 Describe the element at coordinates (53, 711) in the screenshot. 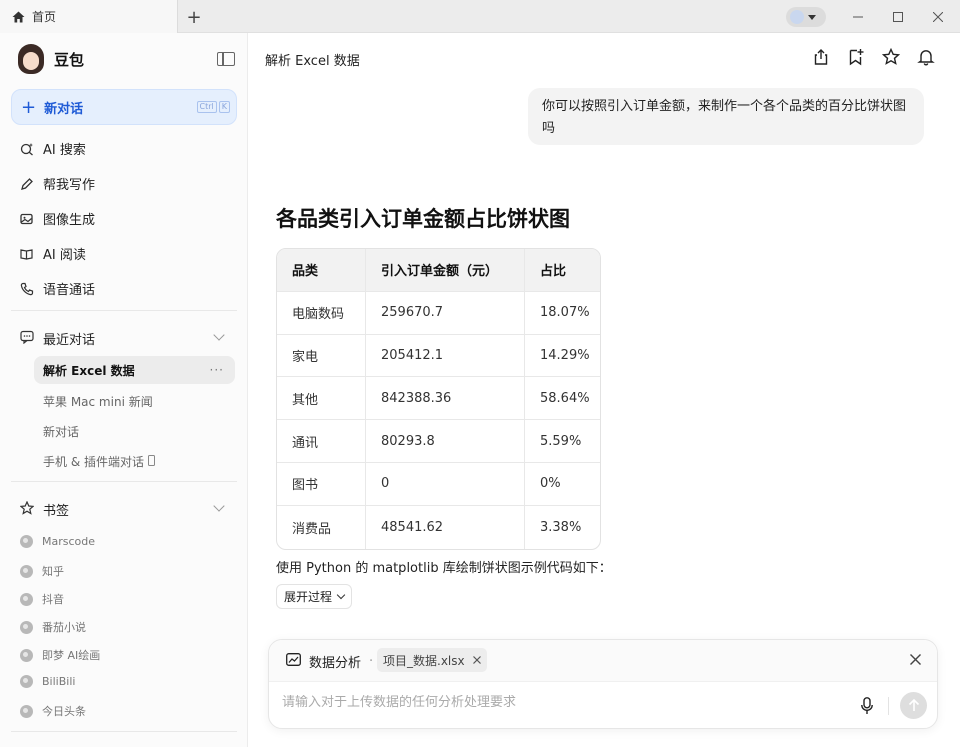

I see `bookmark-item: 今日头条` at that location.